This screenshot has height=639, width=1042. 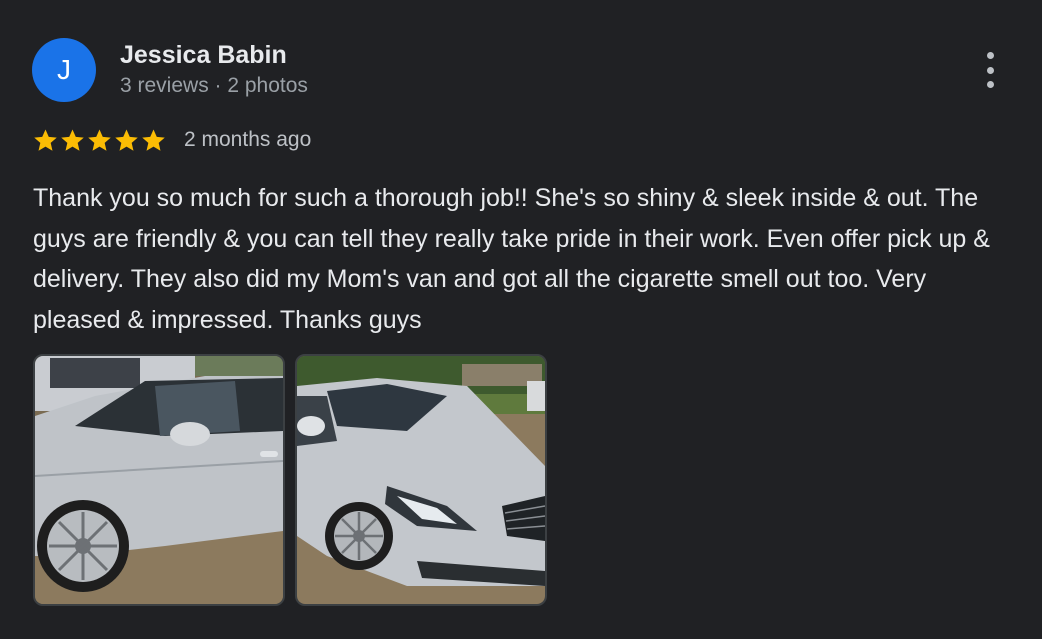 I want to click on avatar-initial: J, so click(x=64, y=69).